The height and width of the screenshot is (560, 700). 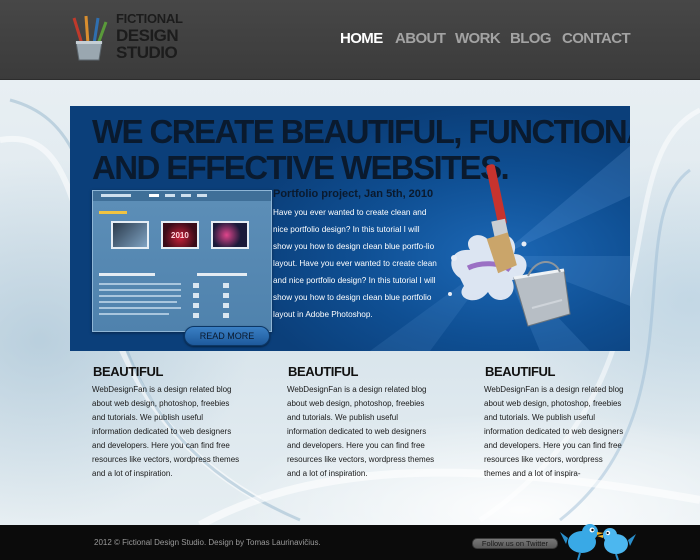 I want to click on feature-heading-1: BEAUTIFUL, so click(x=128, y=371).